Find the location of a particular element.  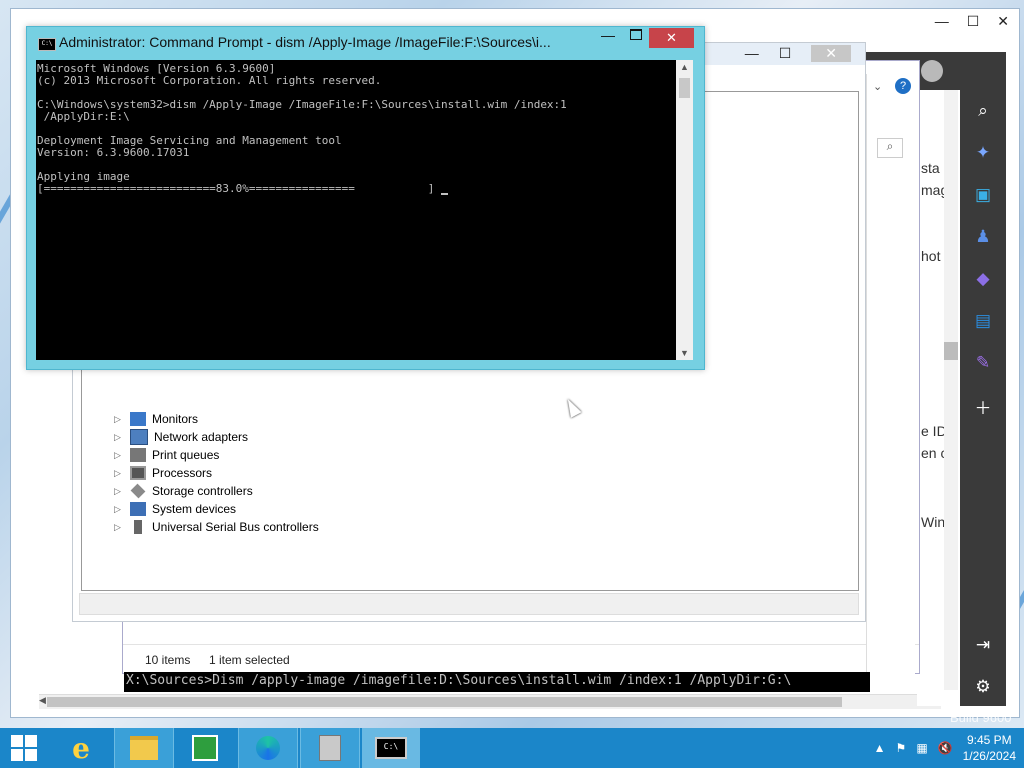

start-button is located at coordinates (24, 748).